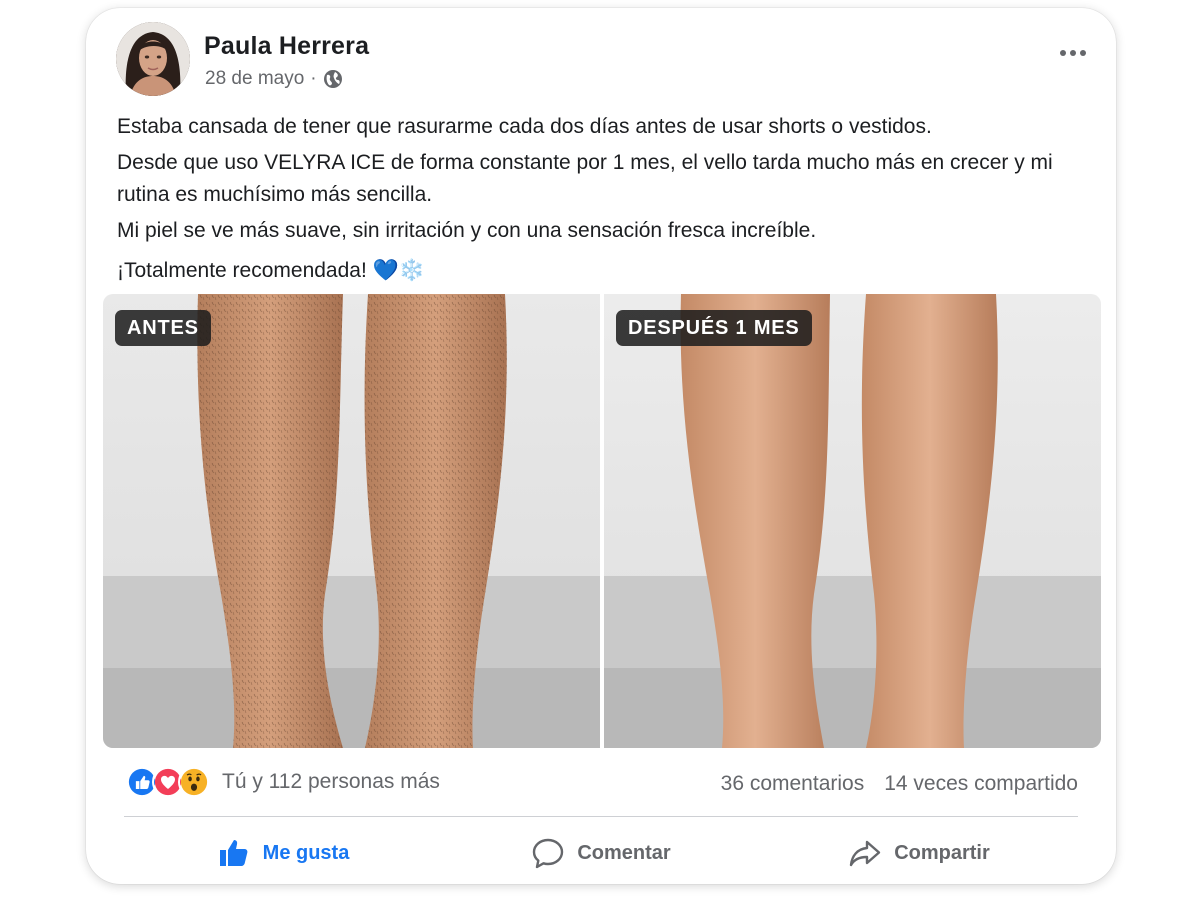 This screenshot has width=1200, height=900. I want to click on comment-icon, so click(548, 853).